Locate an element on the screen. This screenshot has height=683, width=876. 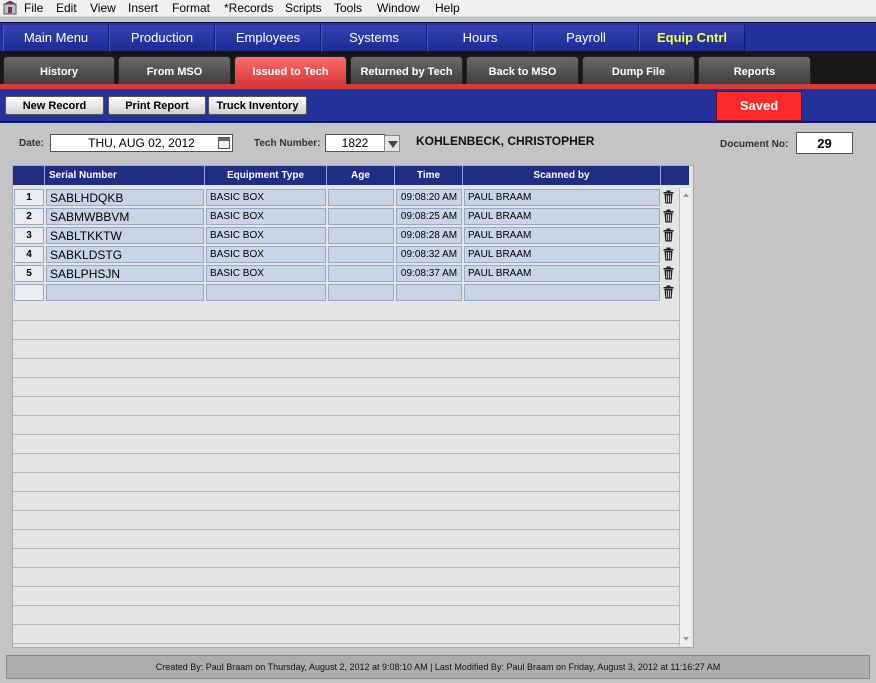
tab-reports: Reports is located at coordinates (754, 70).